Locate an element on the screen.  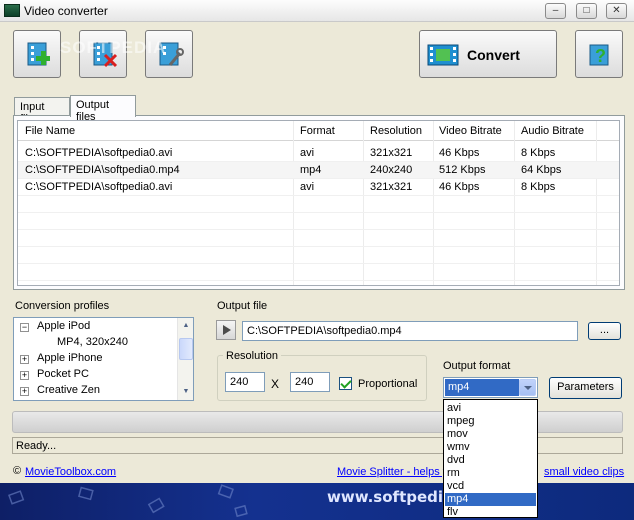
tree-item-label: Pocket PC is located at coordinates (63, 374).